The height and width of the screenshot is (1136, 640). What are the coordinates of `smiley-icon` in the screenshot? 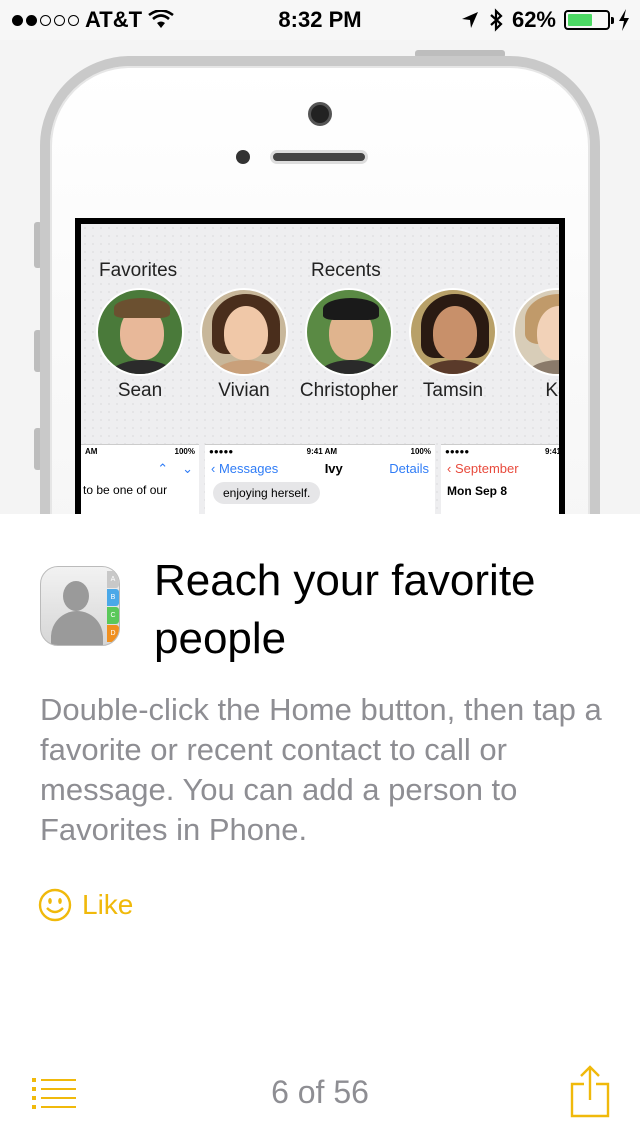 It's located at (55, 905).